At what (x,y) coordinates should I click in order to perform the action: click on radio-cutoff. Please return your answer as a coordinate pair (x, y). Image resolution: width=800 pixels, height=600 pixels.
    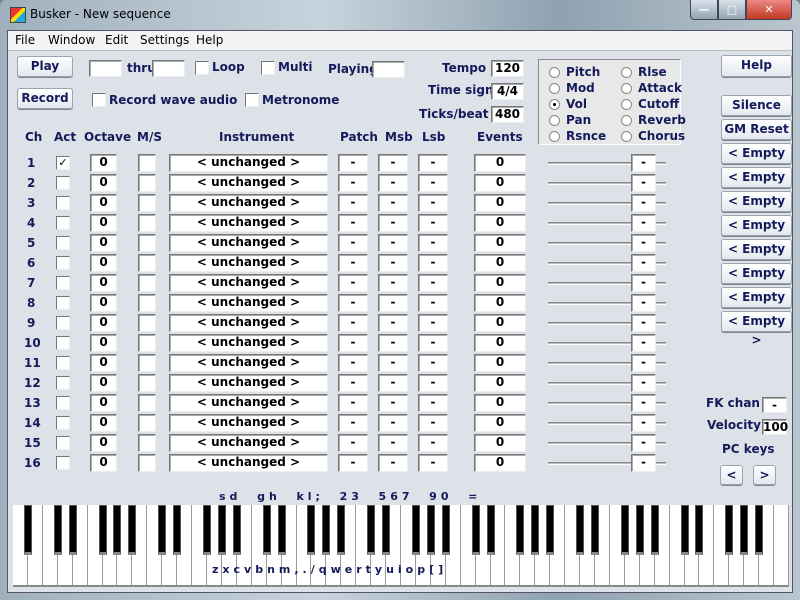
    Looking at the image, I should click on (626, 104).